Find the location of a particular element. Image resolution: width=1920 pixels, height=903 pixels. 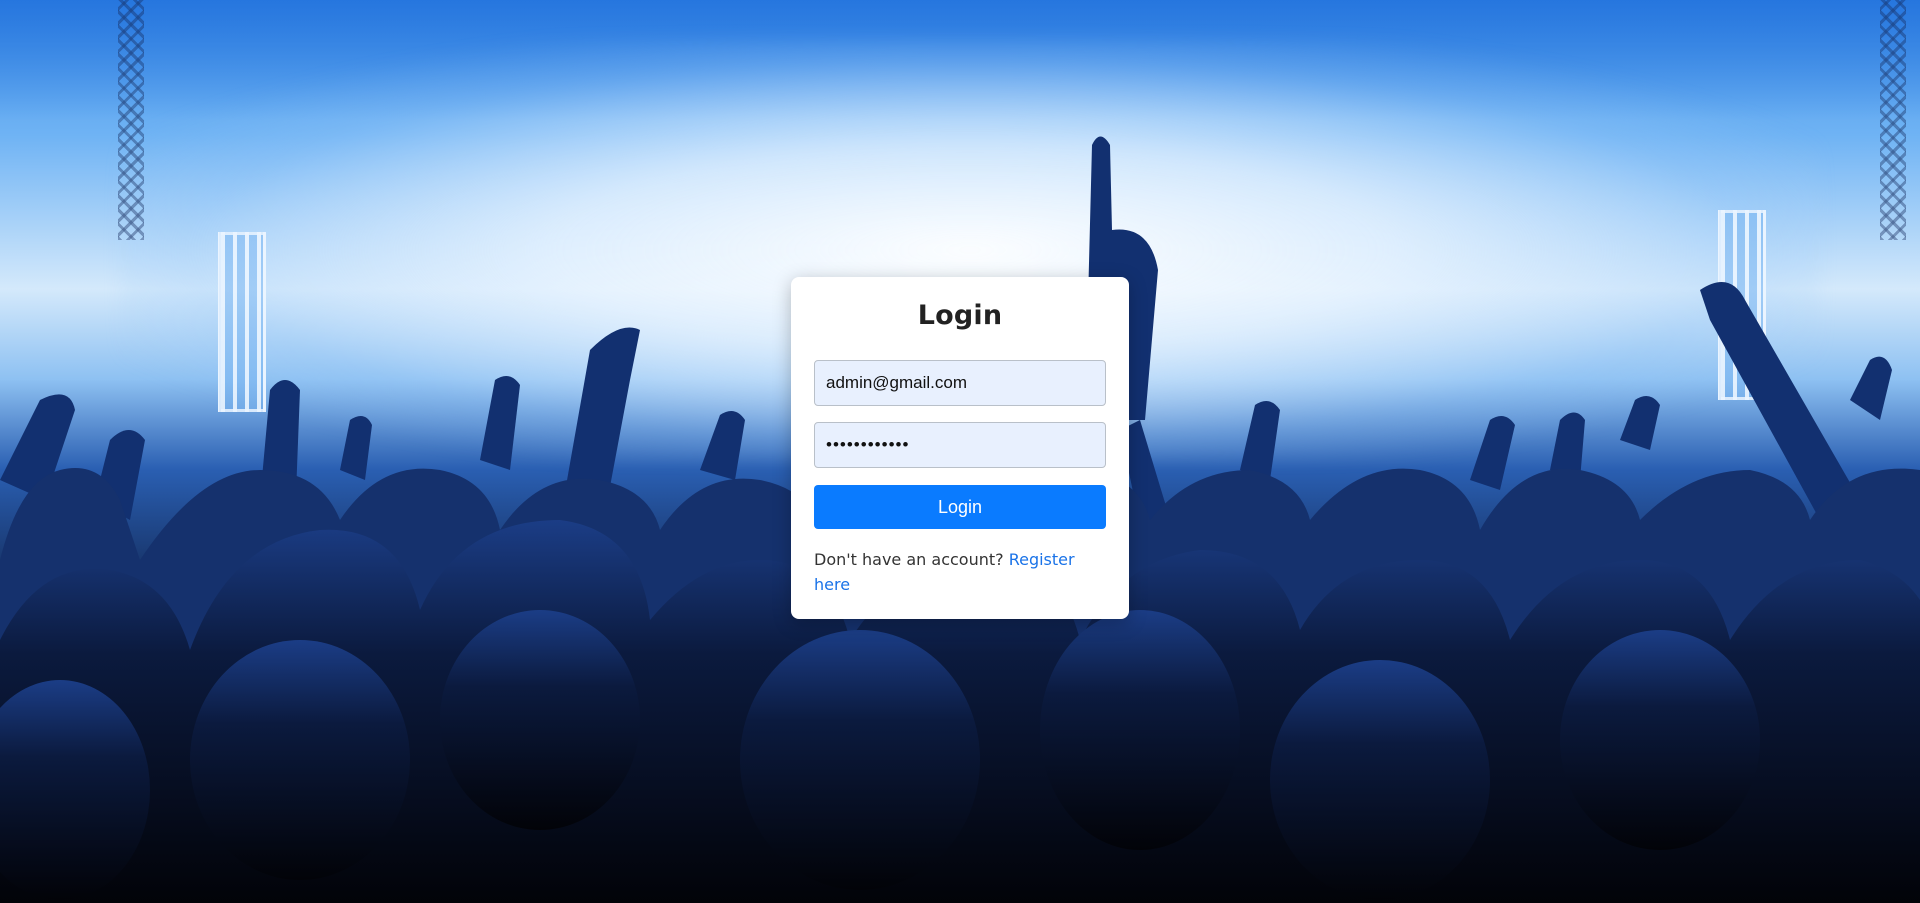

email-input is located at coordinates (960, 383).